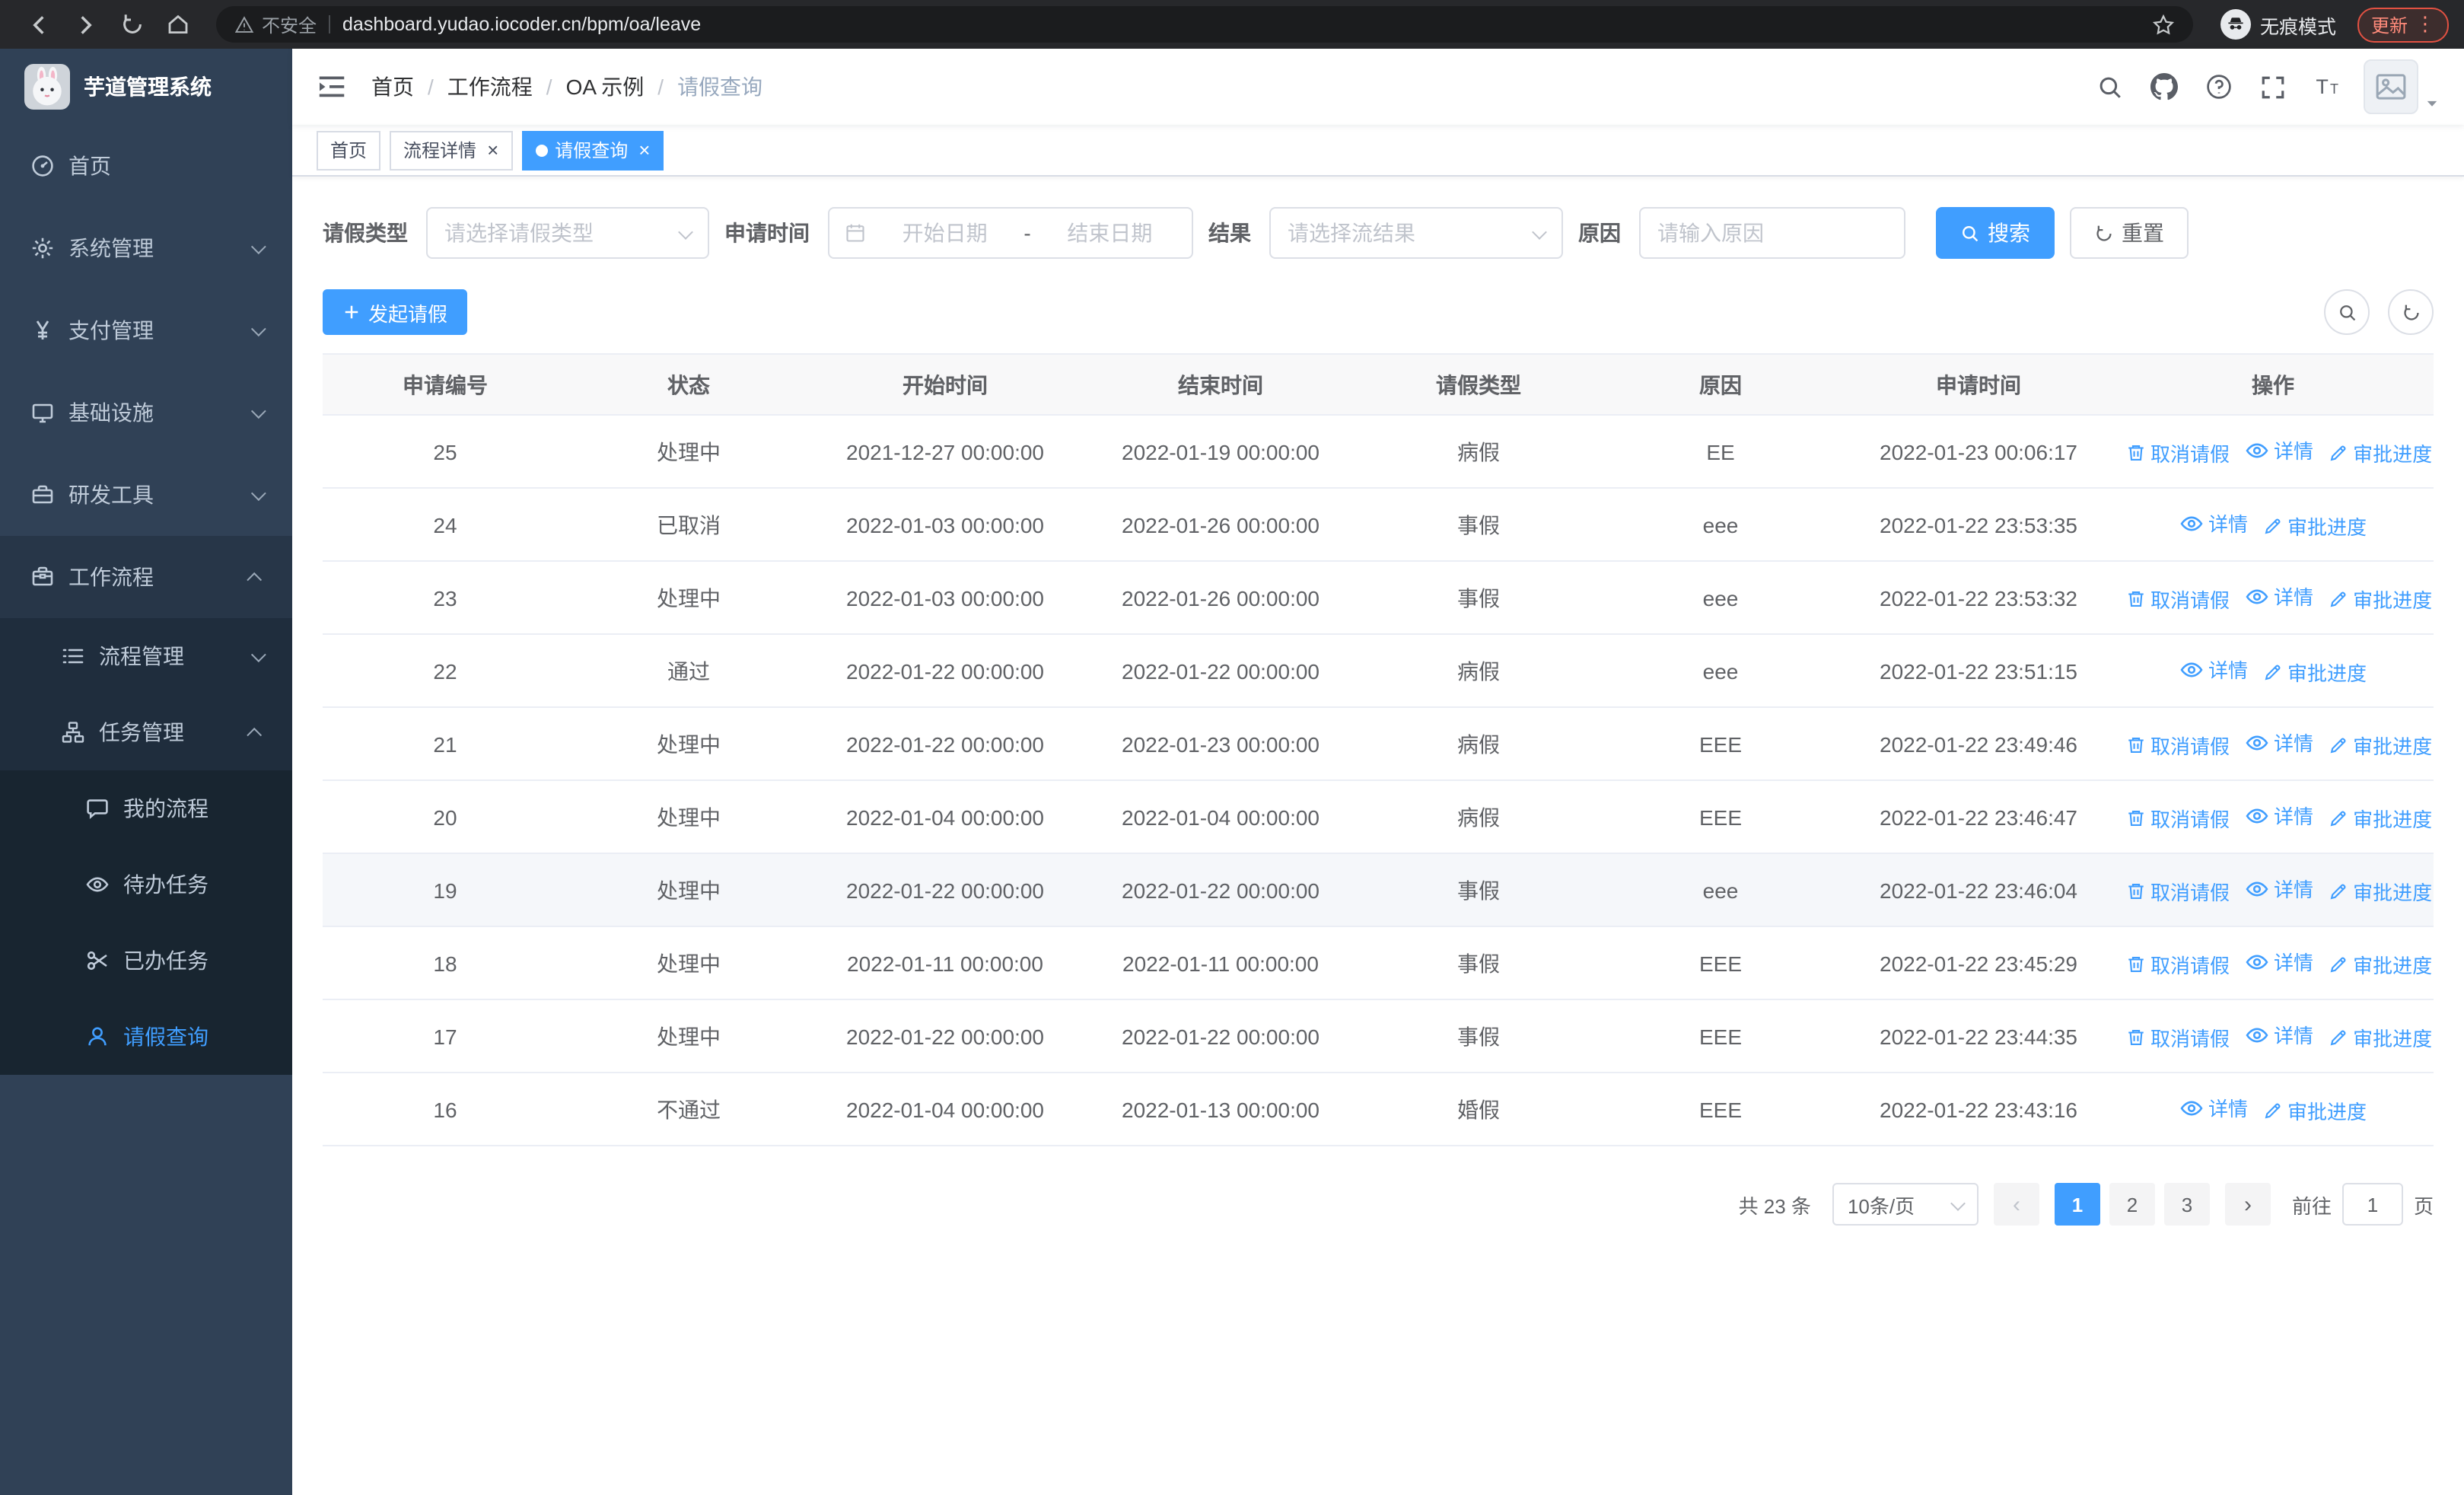 Image resolution: width=2464 pixels, height=1495 pixels. What do you see at coordinates (2372, 1204) in the screenshot?
I see `goto-page-input` at bounding box center [2372, 1204].